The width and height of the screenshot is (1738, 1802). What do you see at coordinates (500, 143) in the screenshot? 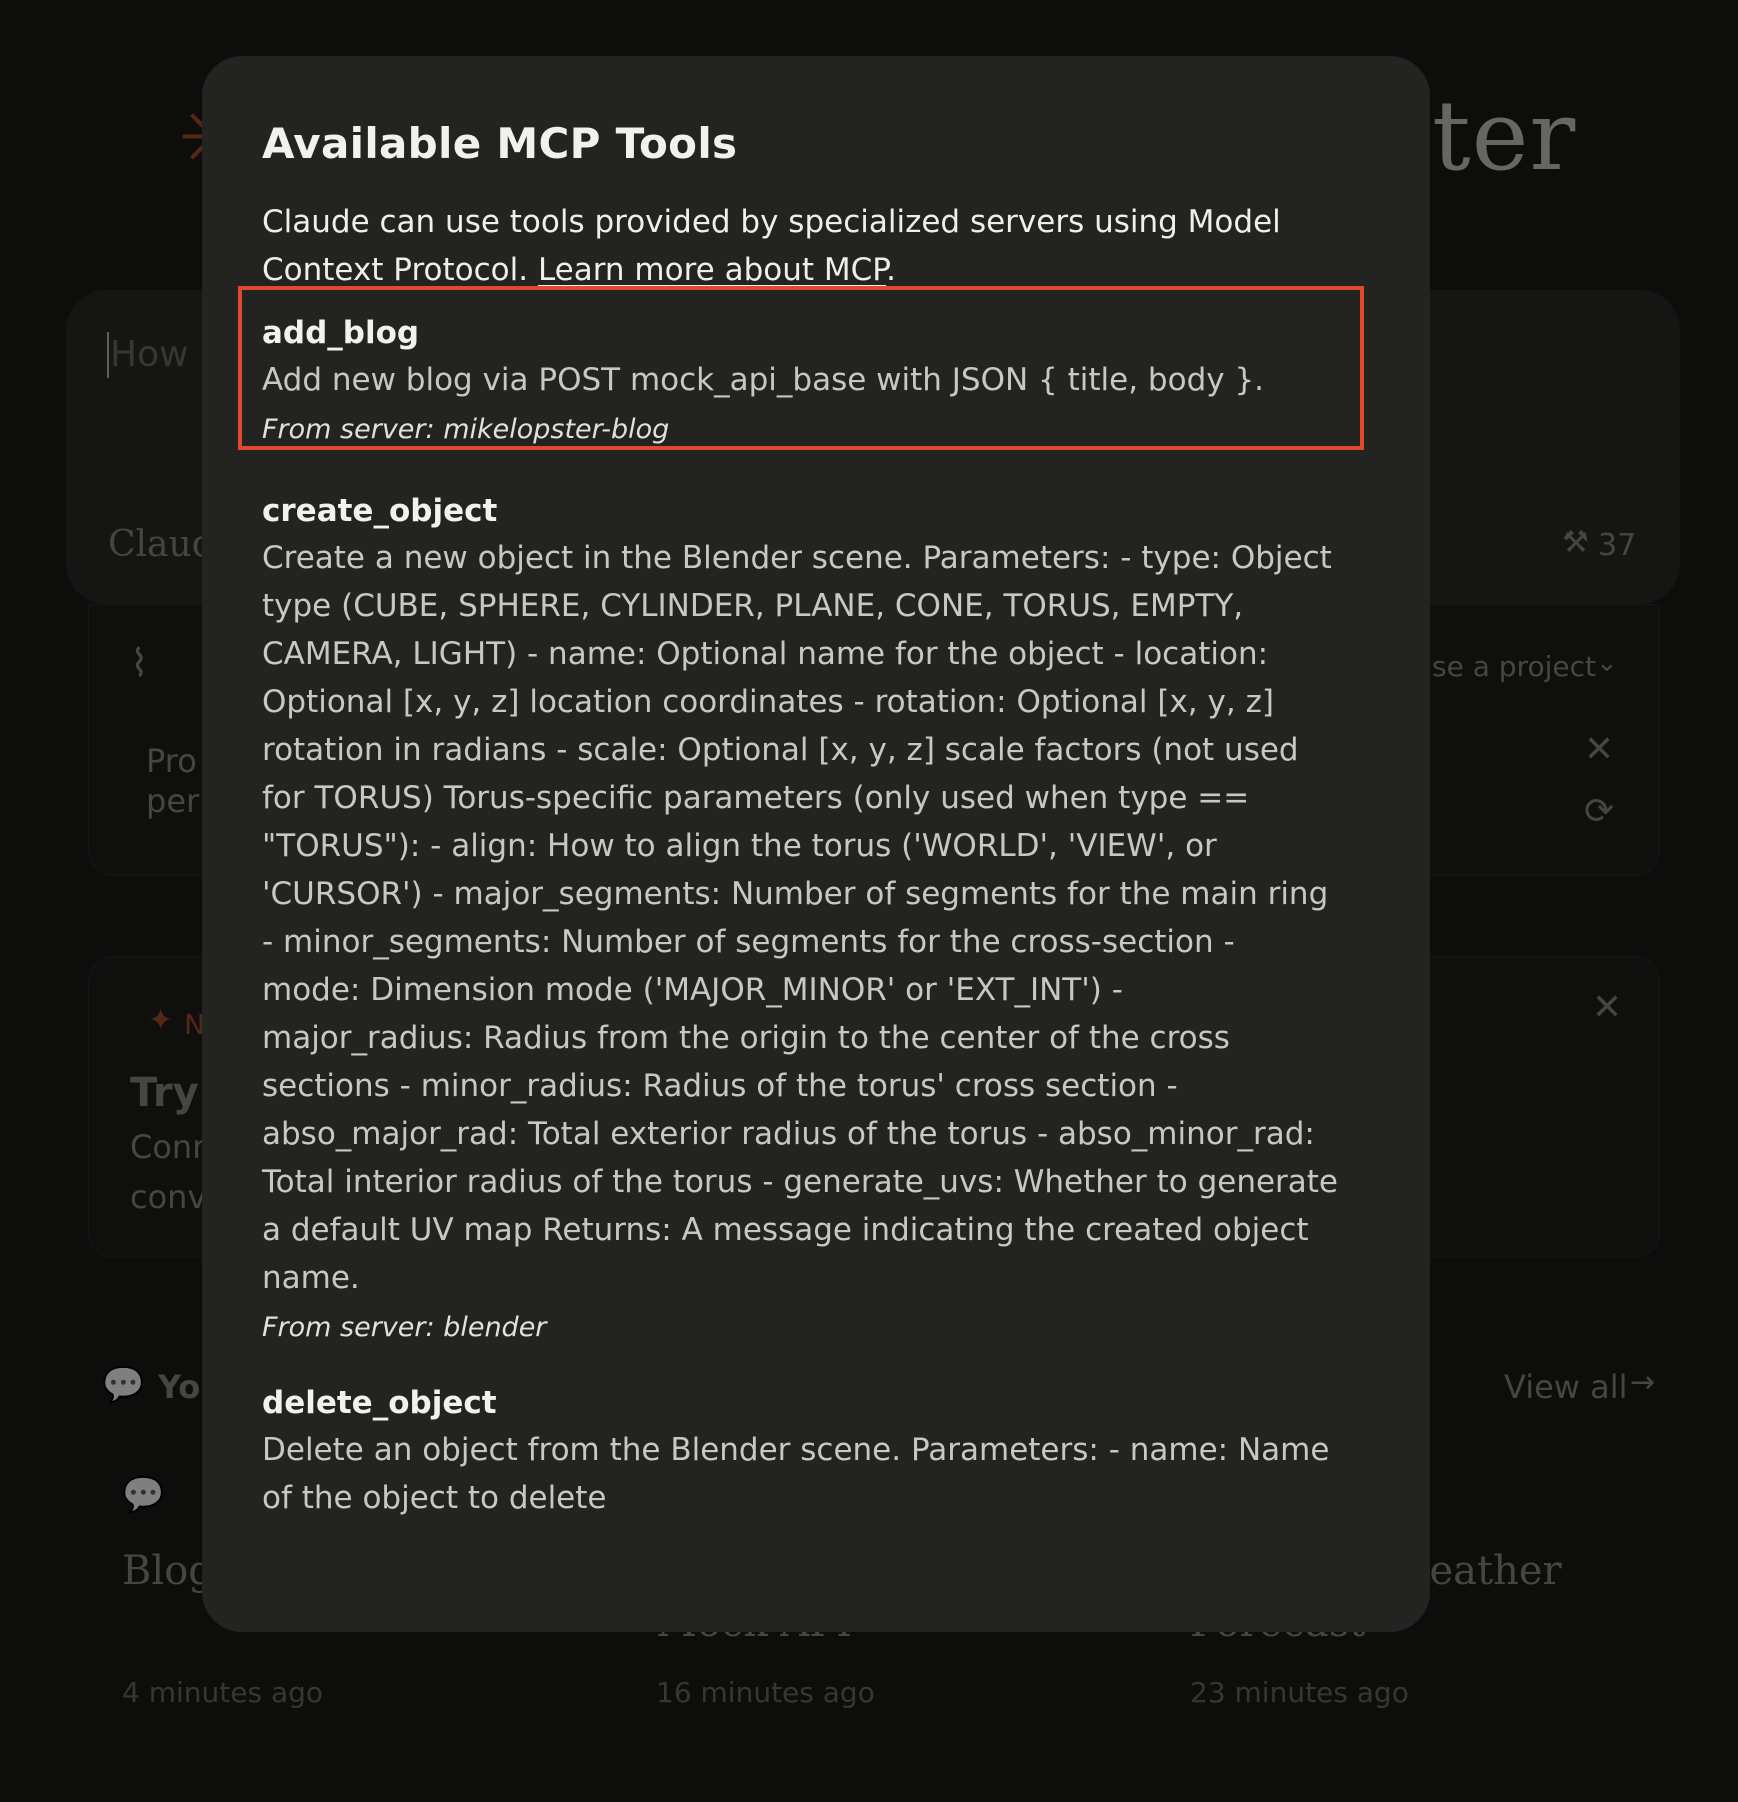
I see `dialog-title: Available MCP Tools` at bounding box center [500, 143].